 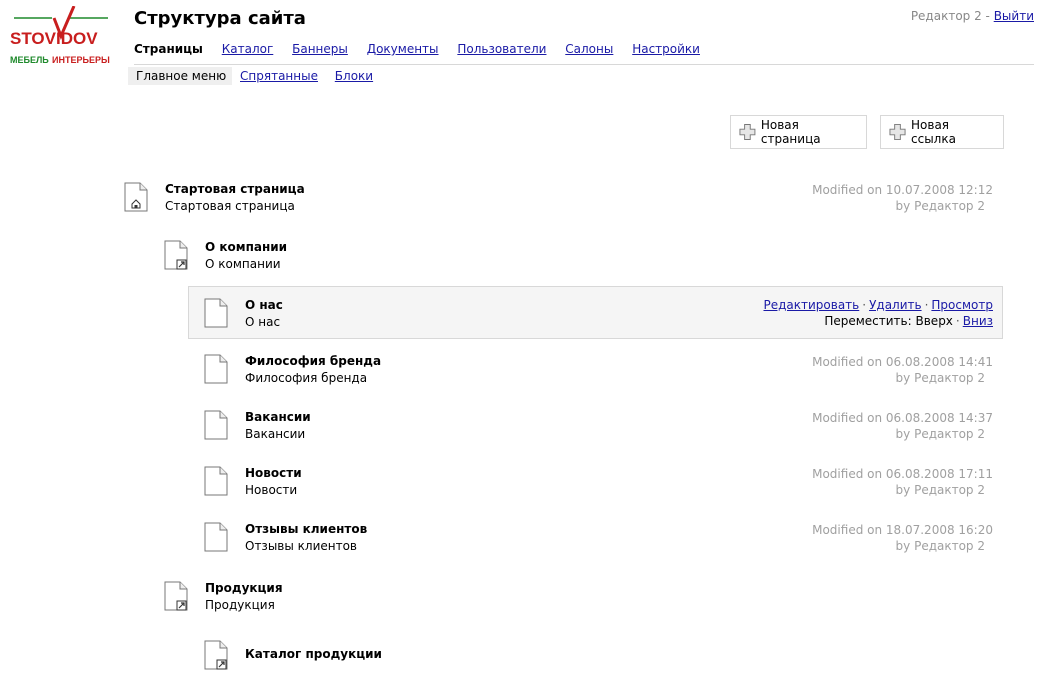 I want to click on tree-item-subtitle: Новости, so click(x=271, y=490).